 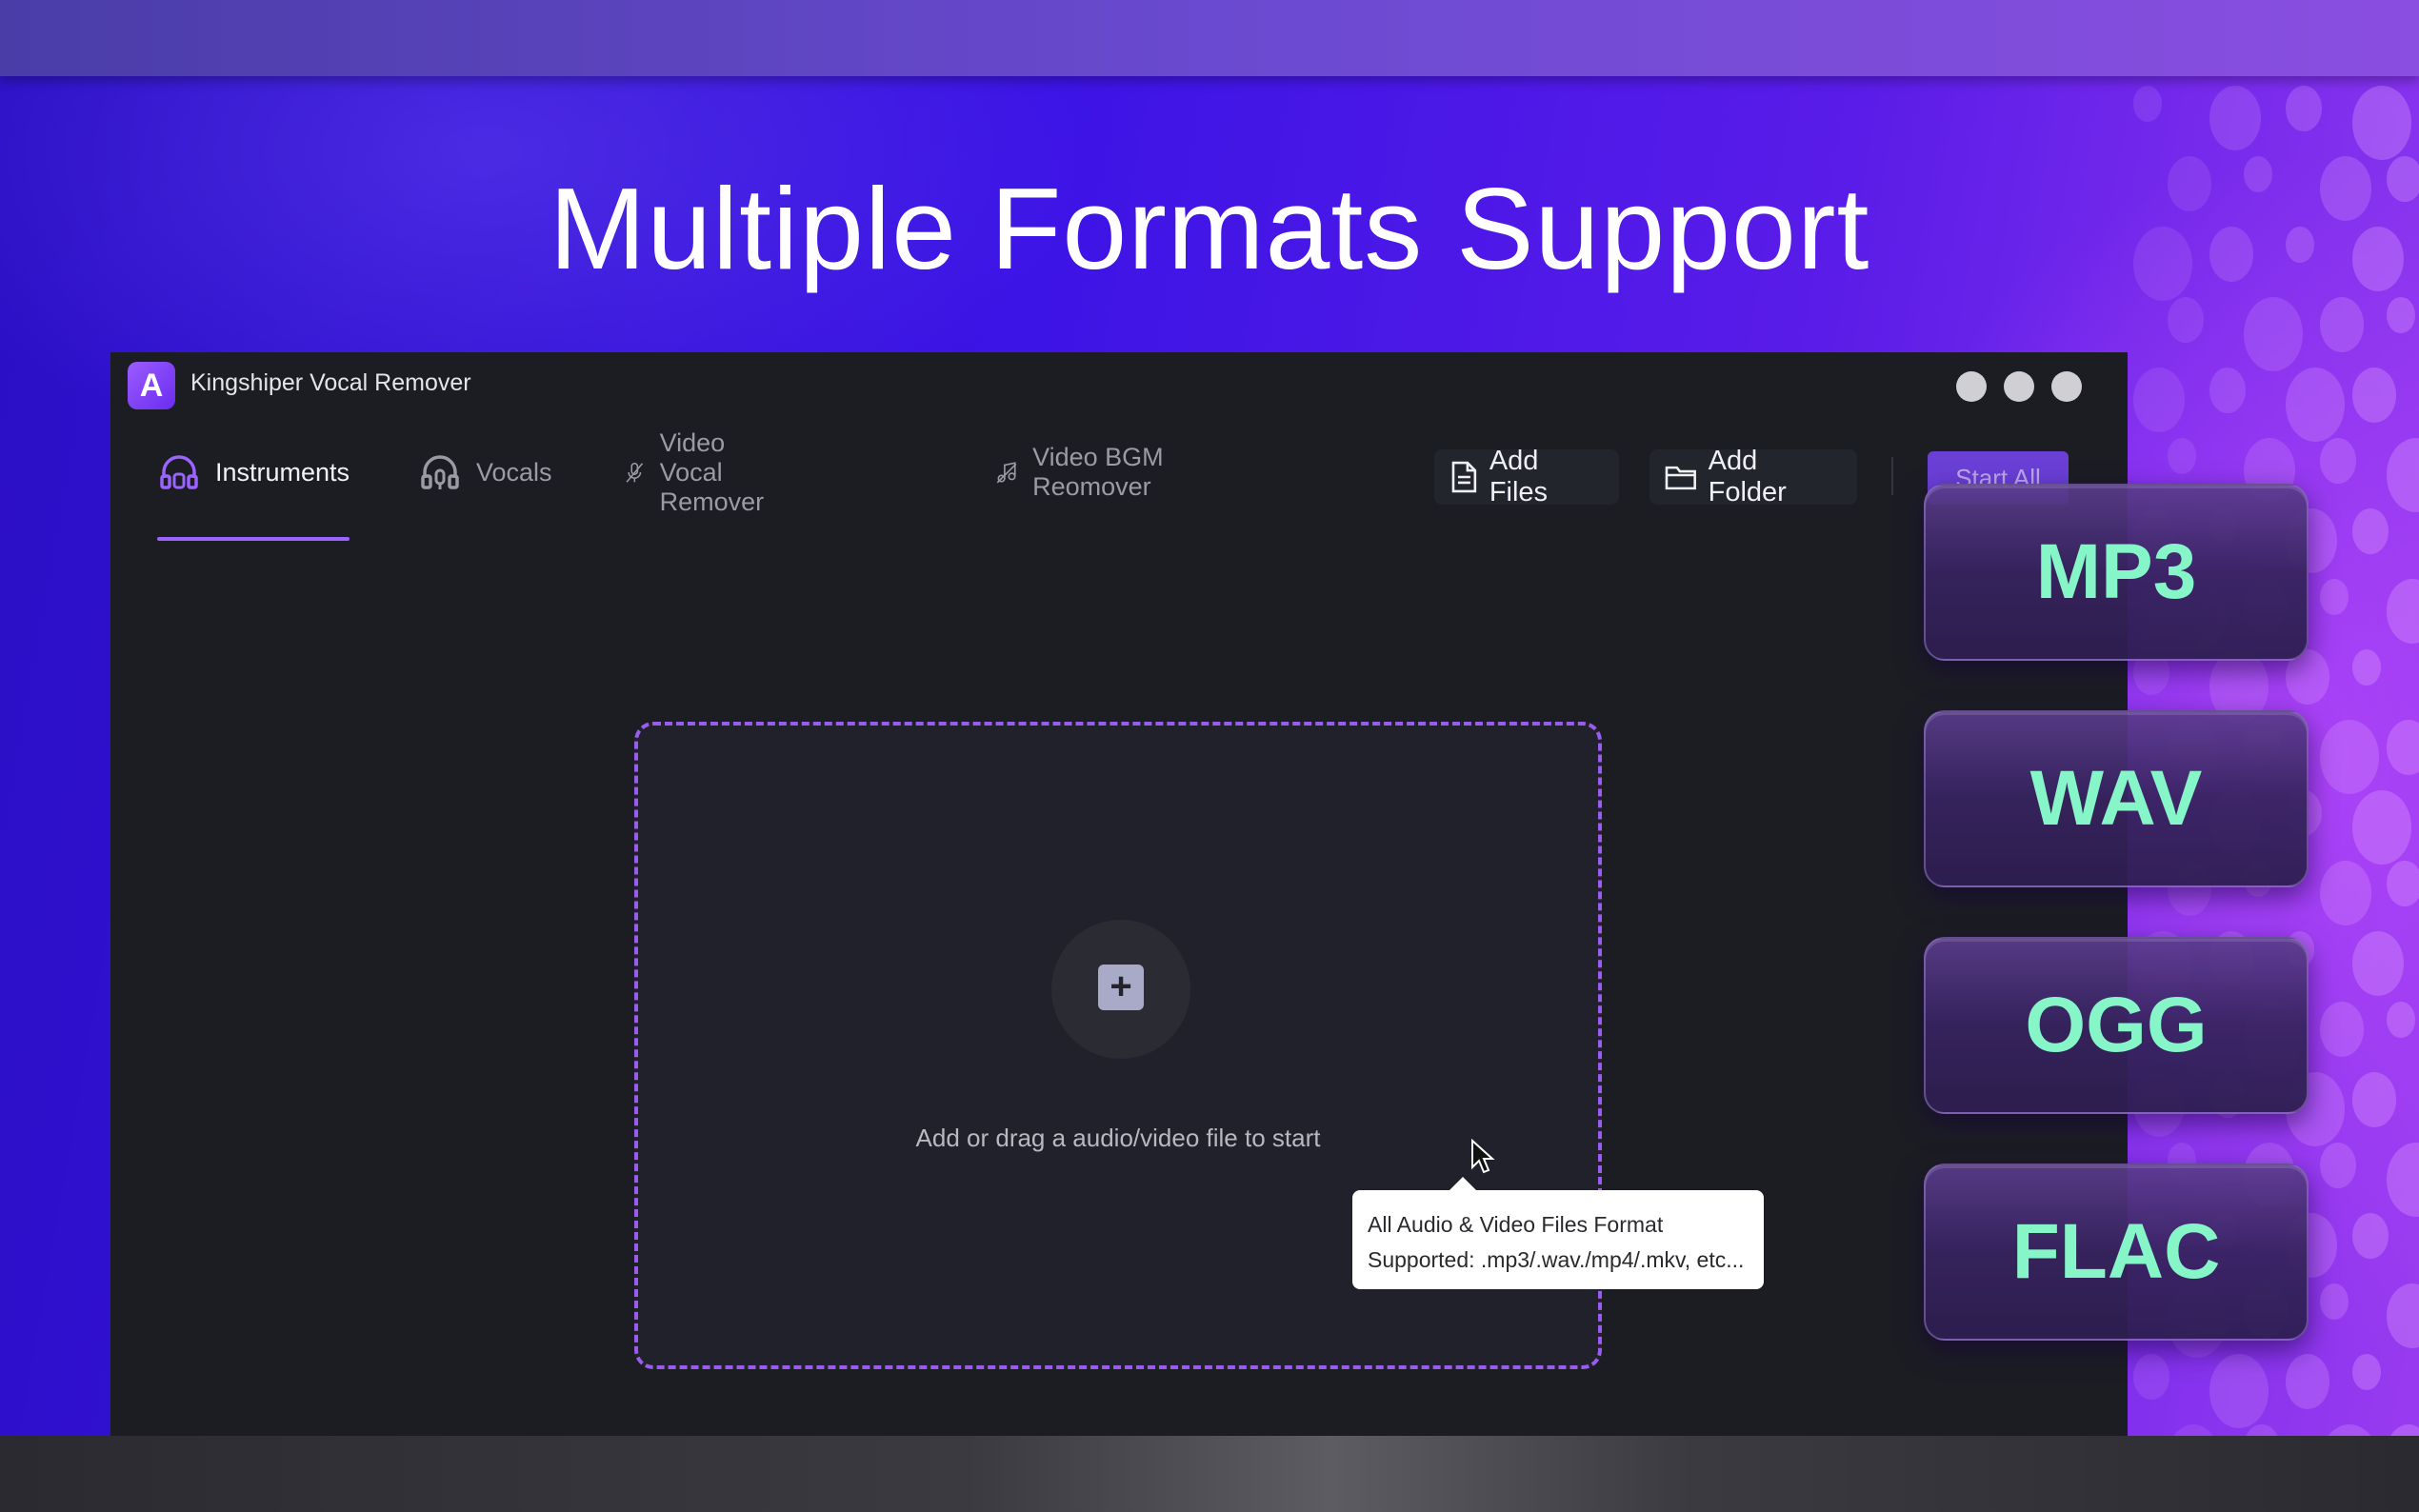 I want to click on format-card-ogg: OGG, so click(x=2116, y=1025).